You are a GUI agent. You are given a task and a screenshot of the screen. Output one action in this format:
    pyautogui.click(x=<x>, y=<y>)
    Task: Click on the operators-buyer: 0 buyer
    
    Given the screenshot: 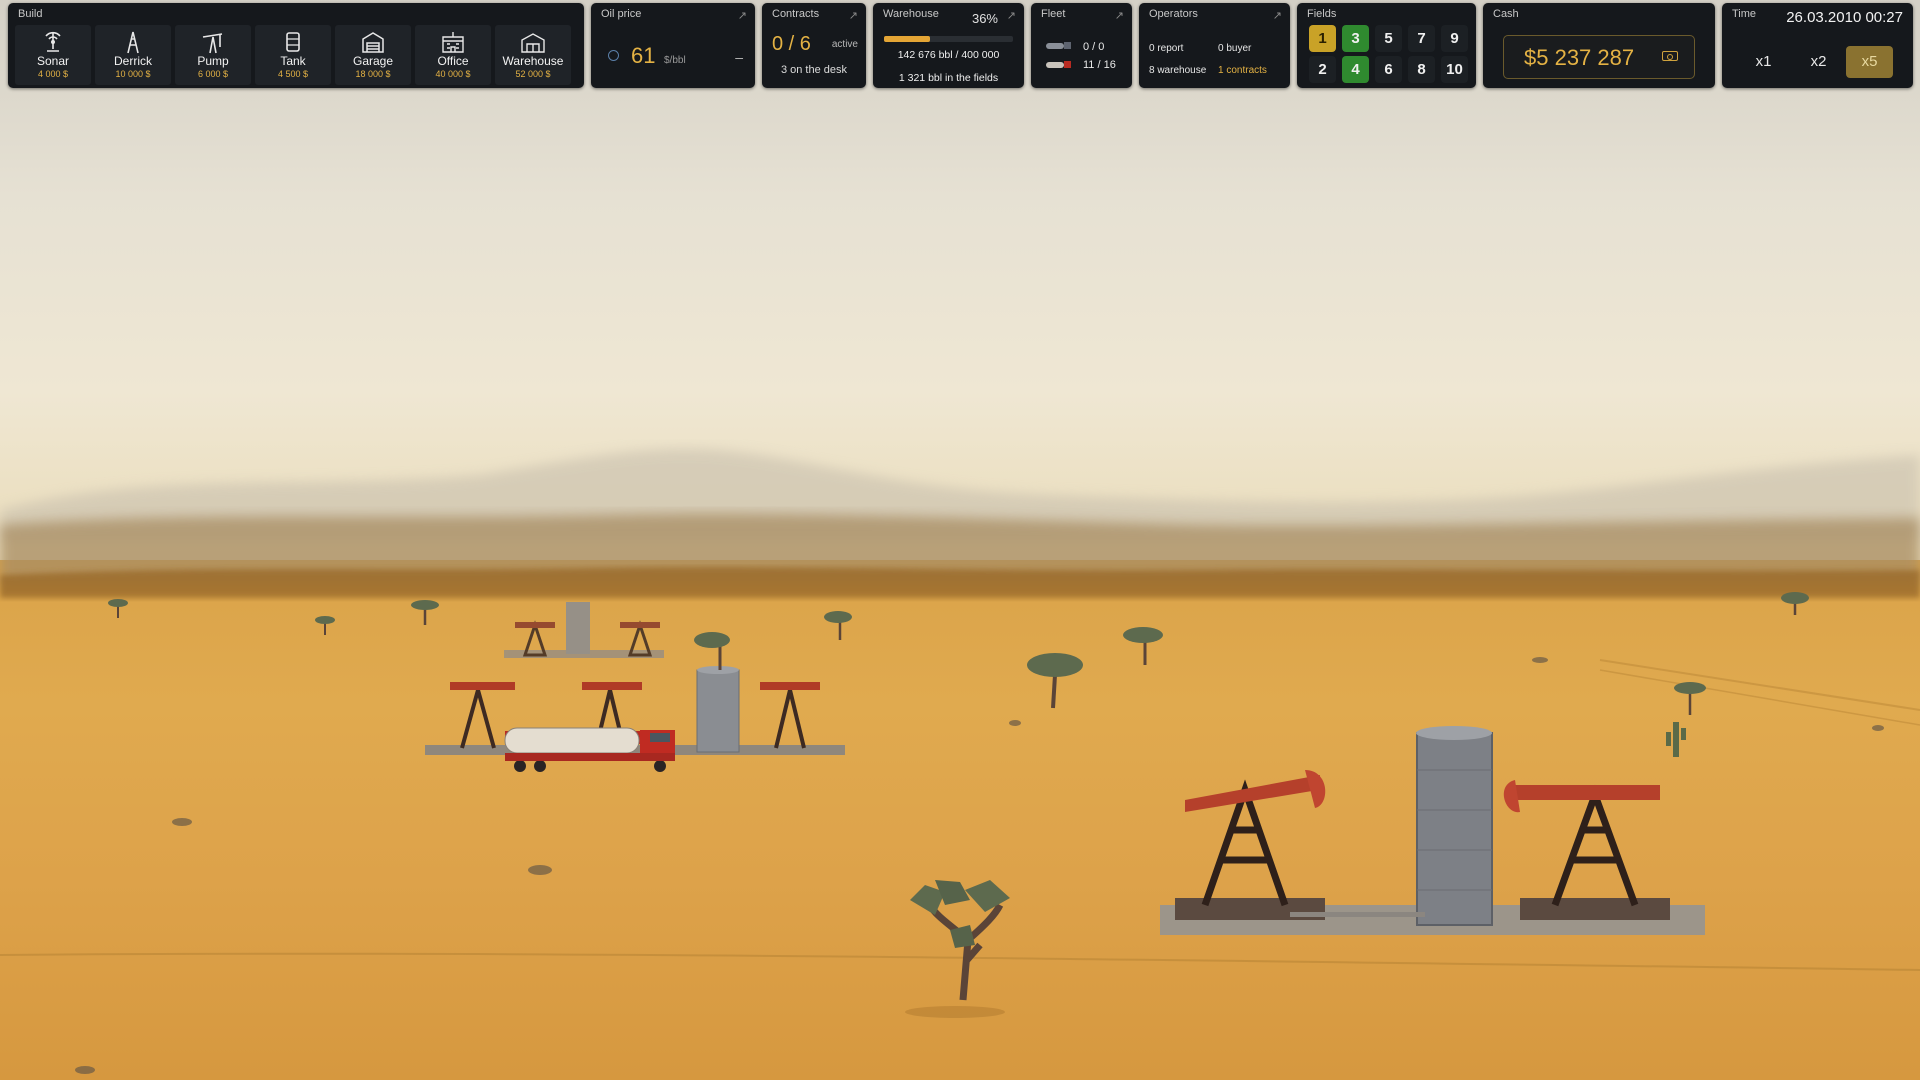 What is the action you would take?
    pyautogui.click(x=1235, y=48)
    